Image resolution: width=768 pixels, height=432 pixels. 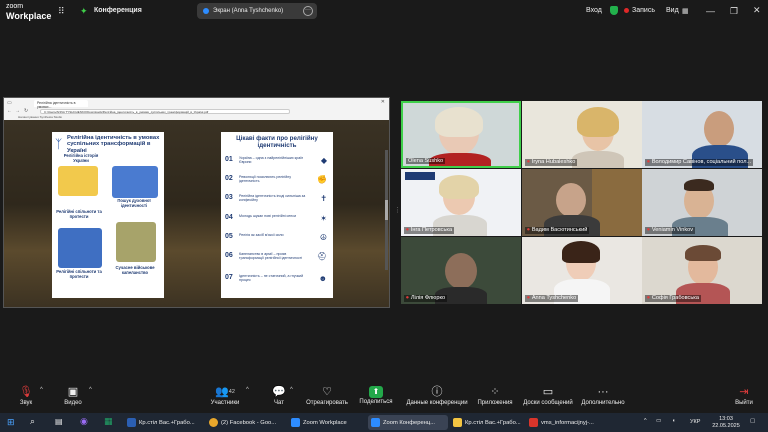 What do you see at coordinates (614, 10) in the screenshot?
I see `security-shield-icon` at bounding box center [614, 10].